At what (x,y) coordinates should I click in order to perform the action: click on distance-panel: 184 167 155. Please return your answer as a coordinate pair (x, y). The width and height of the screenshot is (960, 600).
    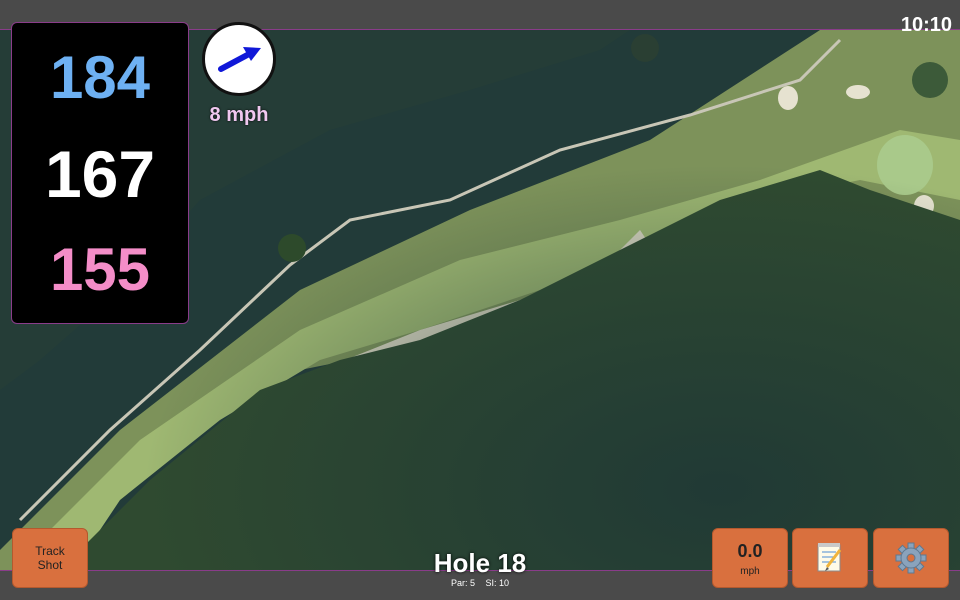
    Looking at the image, I should click on (100, 173).